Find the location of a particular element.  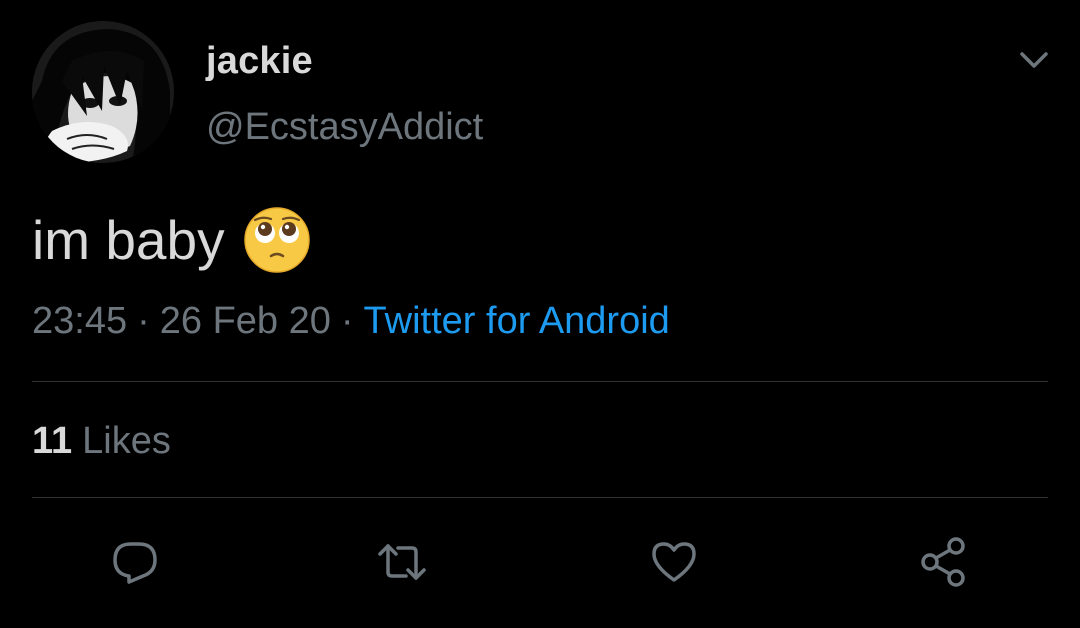

chevron-down-icon is located at coordinates (1034, 61).